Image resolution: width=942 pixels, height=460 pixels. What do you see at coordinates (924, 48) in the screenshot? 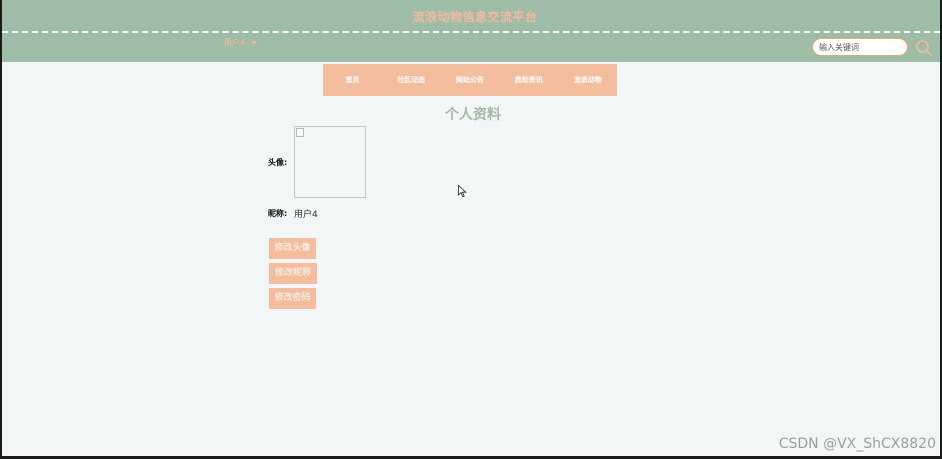
I see `search-icon` at bounding box center [924, 48].